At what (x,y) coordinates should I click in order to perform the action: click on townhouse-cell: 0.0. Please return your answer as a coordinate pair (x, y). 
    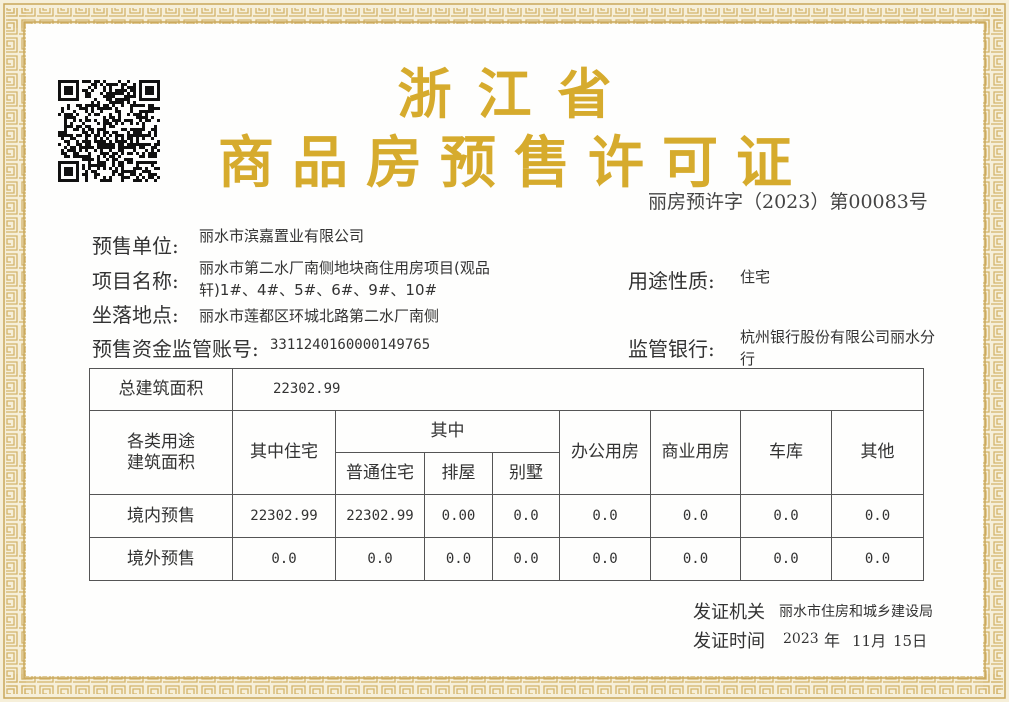
    Looking at the image, I should click on (458, 559).